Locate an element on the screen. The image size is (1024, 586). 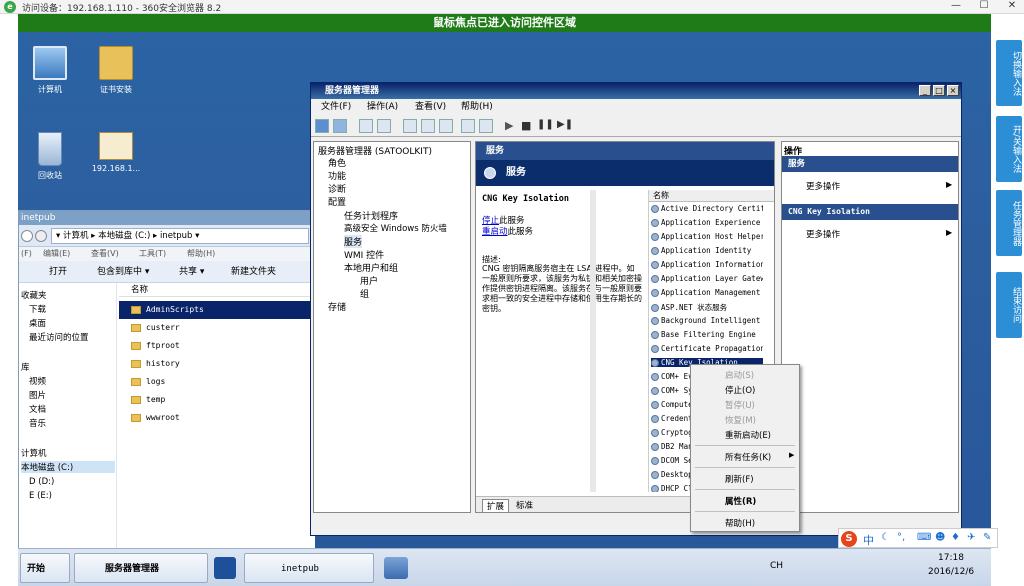
nav-documents: 文档 is located at coordinates (37, 409).